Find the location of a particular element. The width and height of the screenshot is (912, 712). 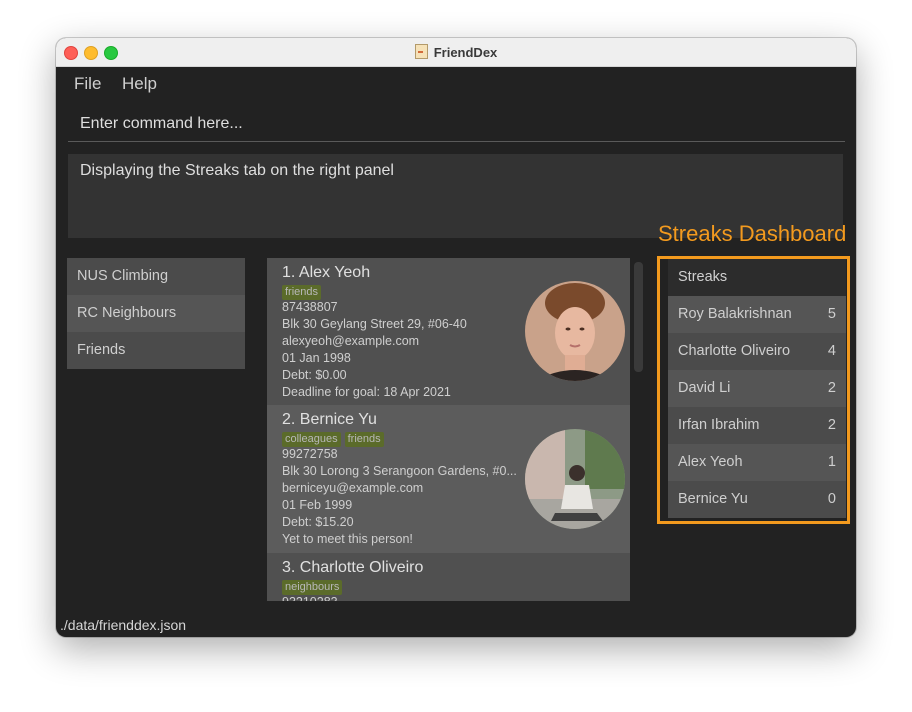

person-email: berniceyu@example.com is located at coordinates (353, 488).